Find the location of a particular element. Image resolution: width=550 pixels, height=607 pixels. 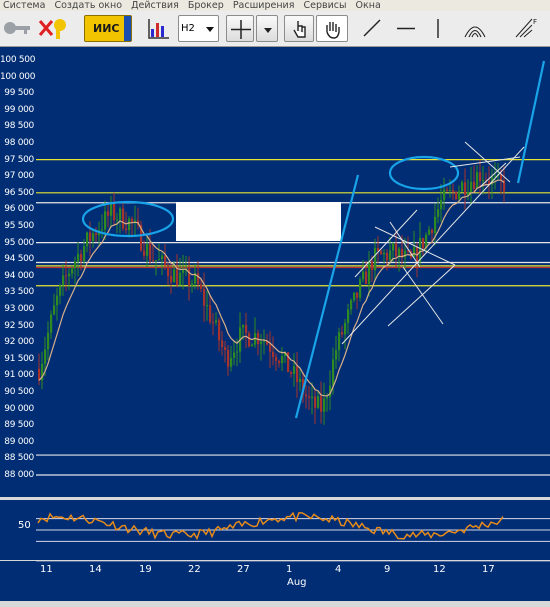

toolbar: ИИС H2 F is located at coordinates (275, 29).